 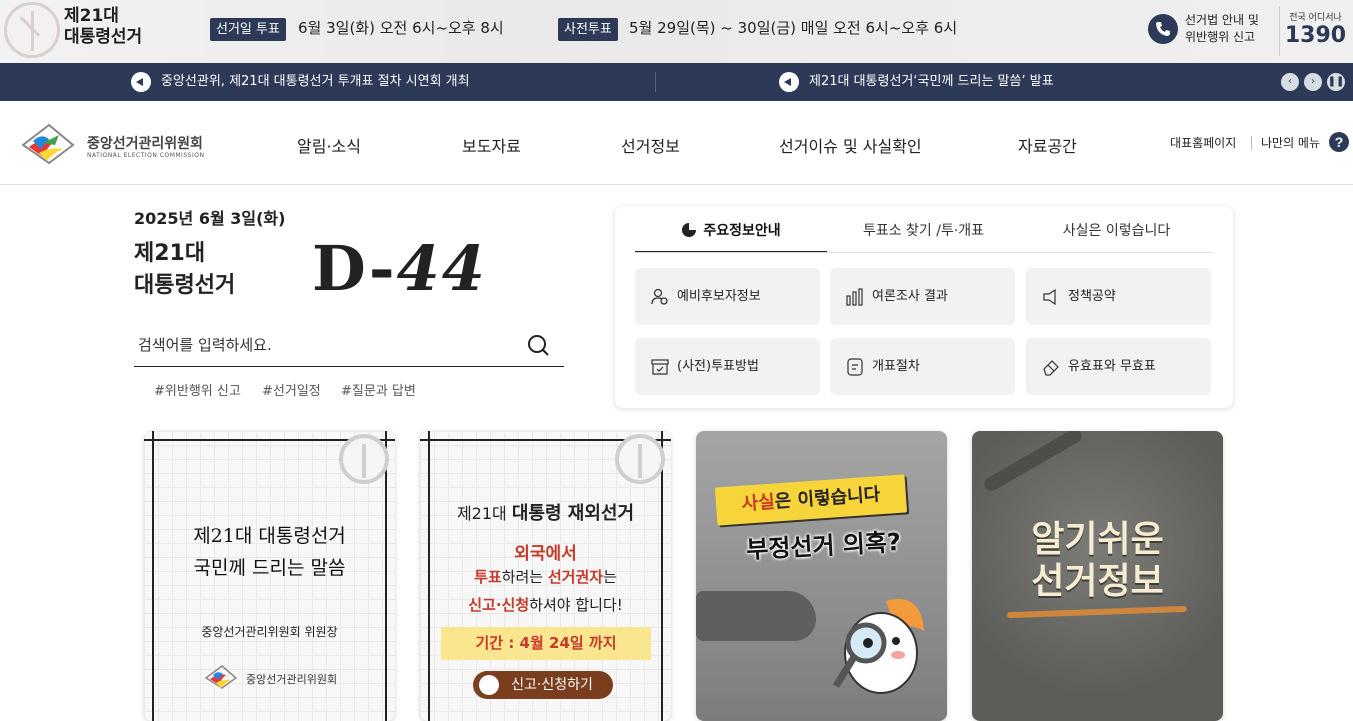 What do you see at coordinates (539, 346) in the screenshot?
I see `search-icon` at bounding box center [539, 346].